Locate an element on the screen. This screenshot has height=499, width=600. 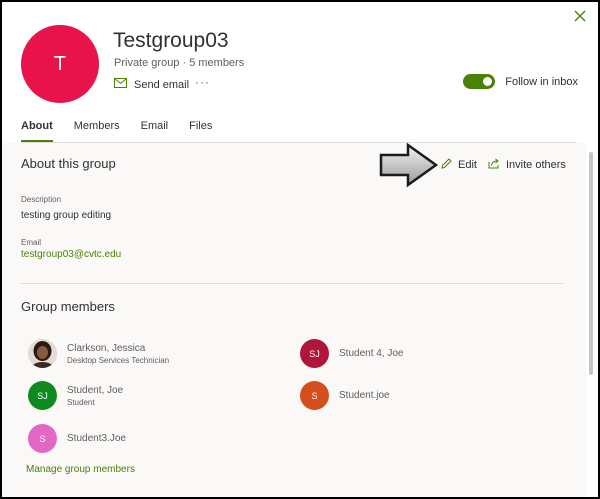
about-section-title: About this group is located at coordinates (68, 163).